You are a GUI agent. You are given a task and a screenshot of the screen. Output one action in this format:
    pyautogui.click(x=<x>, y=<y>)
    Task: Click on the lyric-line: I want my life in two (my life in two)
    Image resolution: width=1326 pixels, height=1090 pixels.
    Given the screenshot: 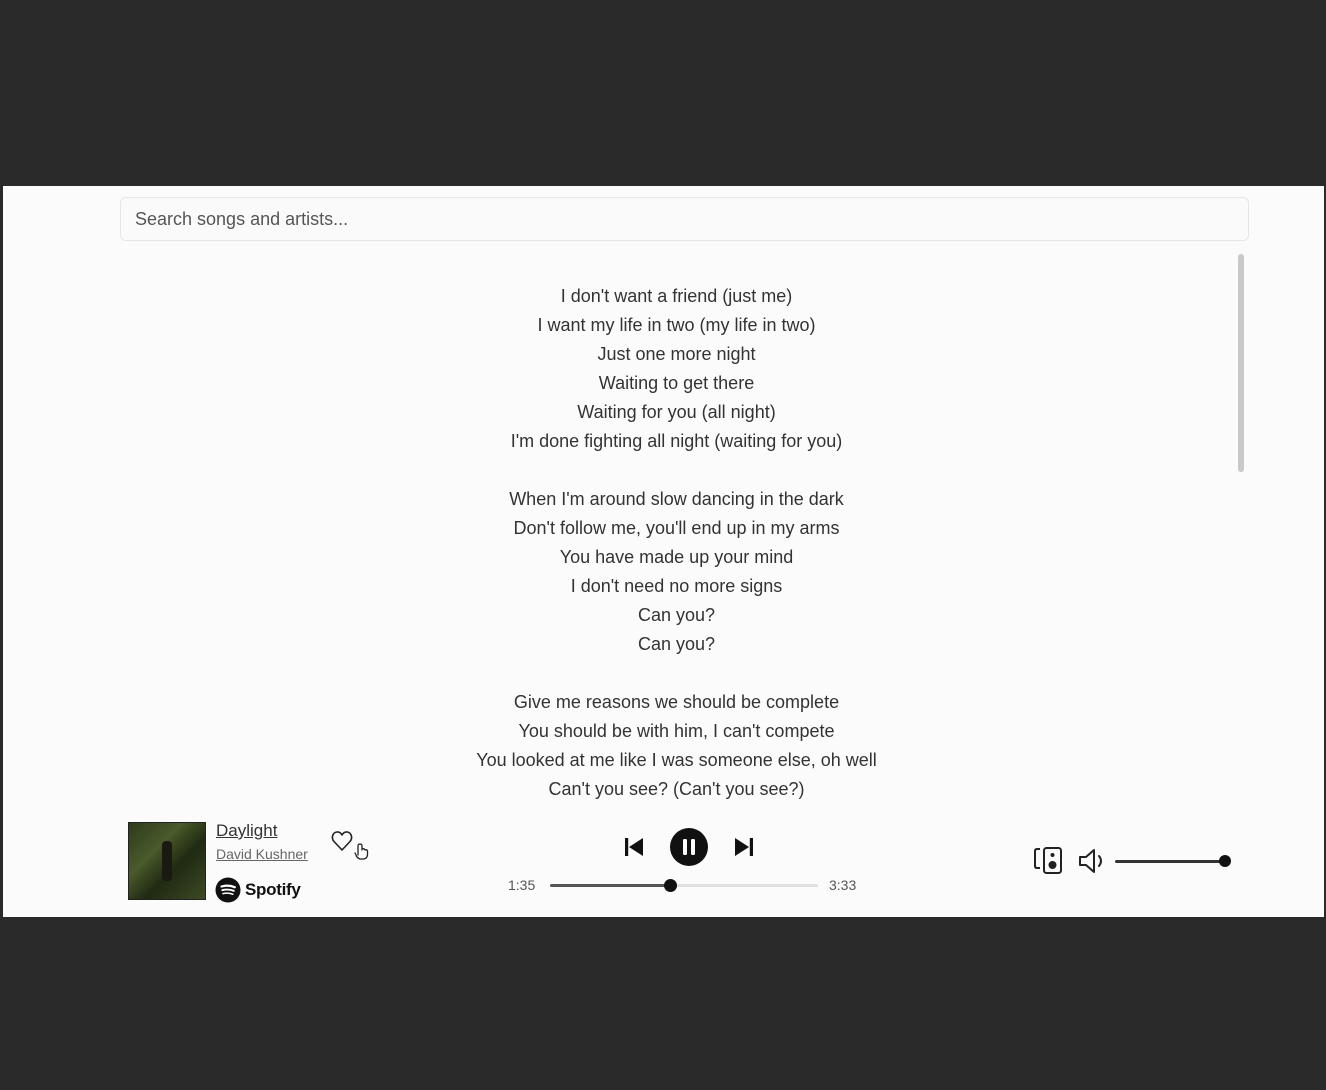 What is the action you would take?
    pyautogui.click(x=676, y=325)
    